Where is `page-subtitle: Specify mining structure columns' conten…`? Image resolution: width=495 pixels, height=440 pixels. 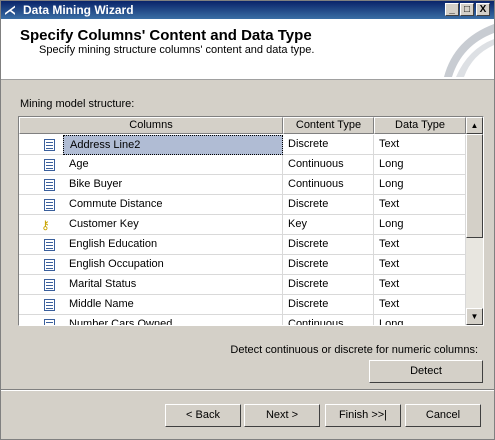 page-subtitle: Specify mining structure columns' conten… is located at coordinates (177, 50).